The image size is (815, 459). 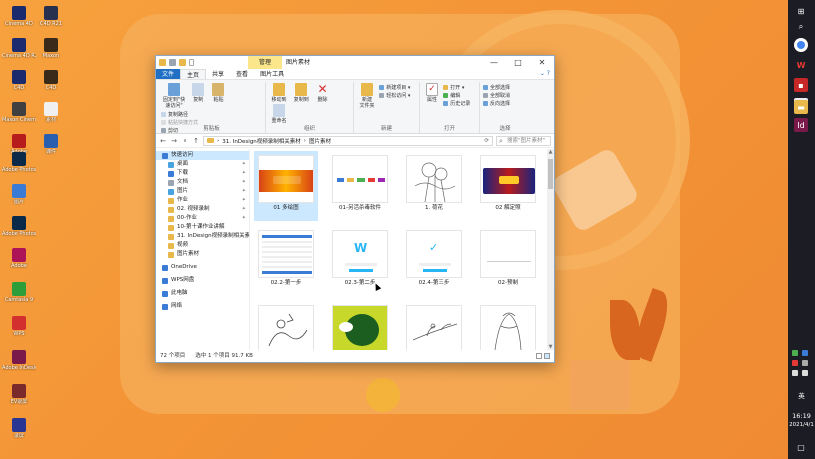 What do you see at coordinates (320, 141) in the screenshot?
I see `breadcrumb-item: 图片素材` at bounding box center [320, 141].